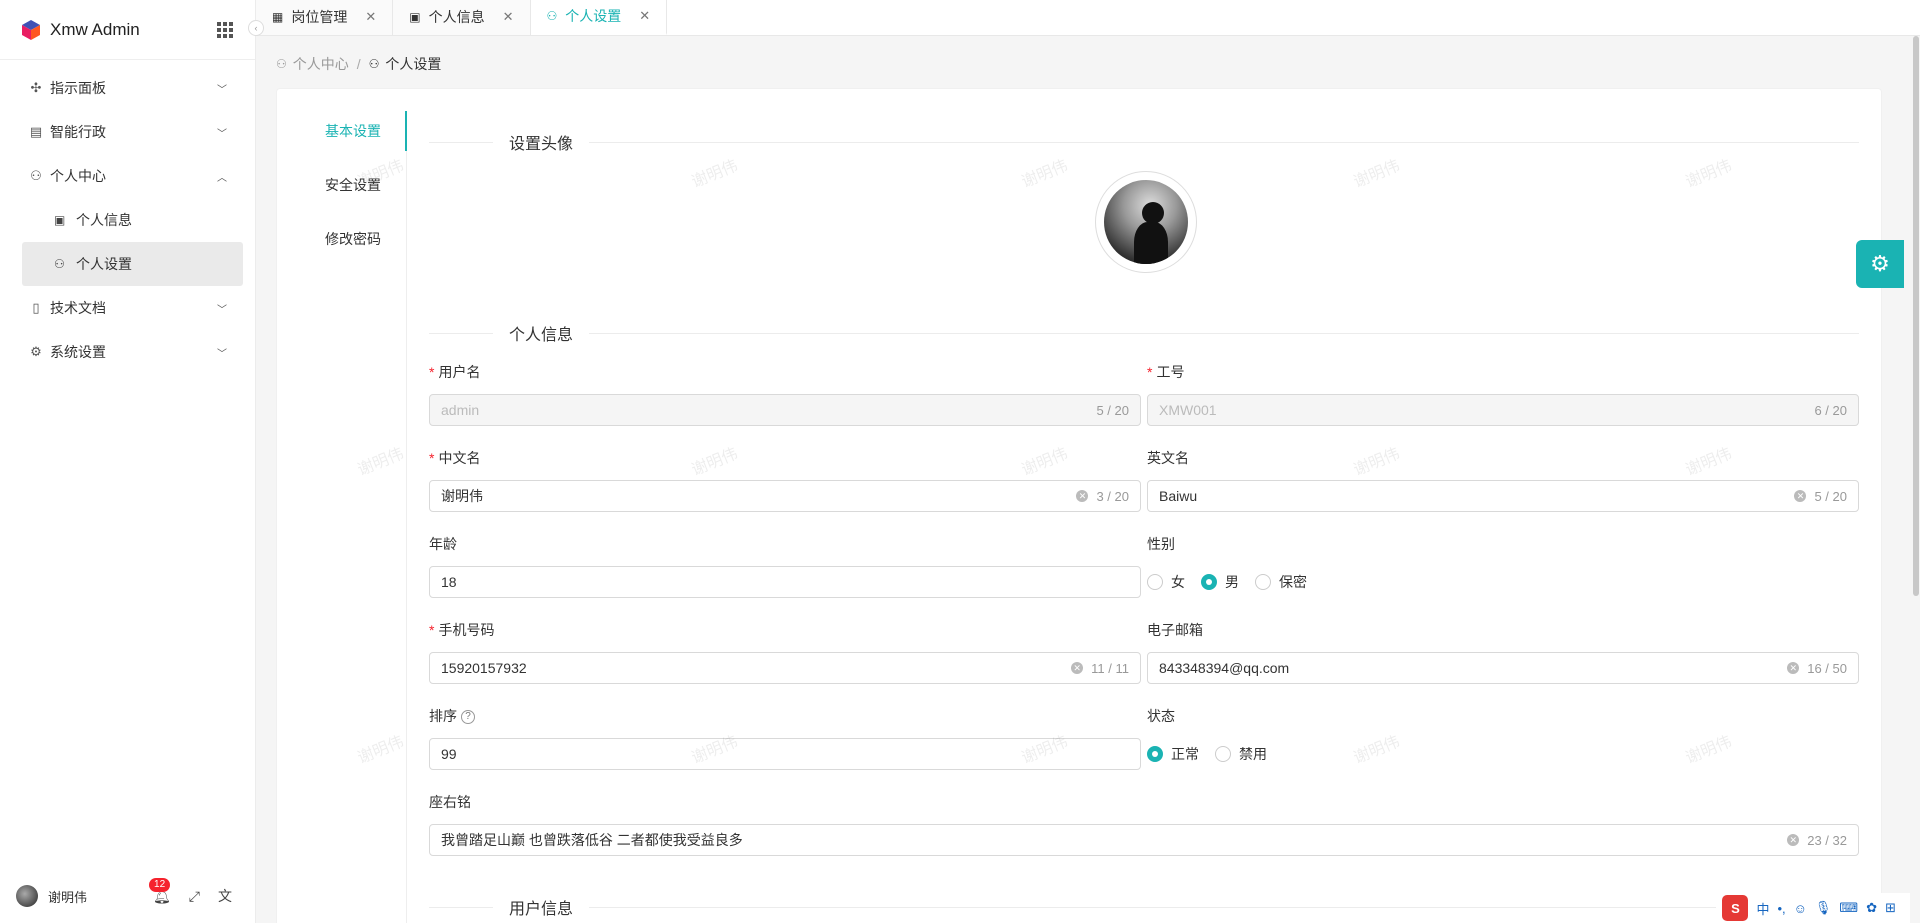 The width and height of the screenshot is (1920, 923). Describe the element at coordinates (222, 178) in the screenshot. I see `chevron-up-icon: ︿` at that location.